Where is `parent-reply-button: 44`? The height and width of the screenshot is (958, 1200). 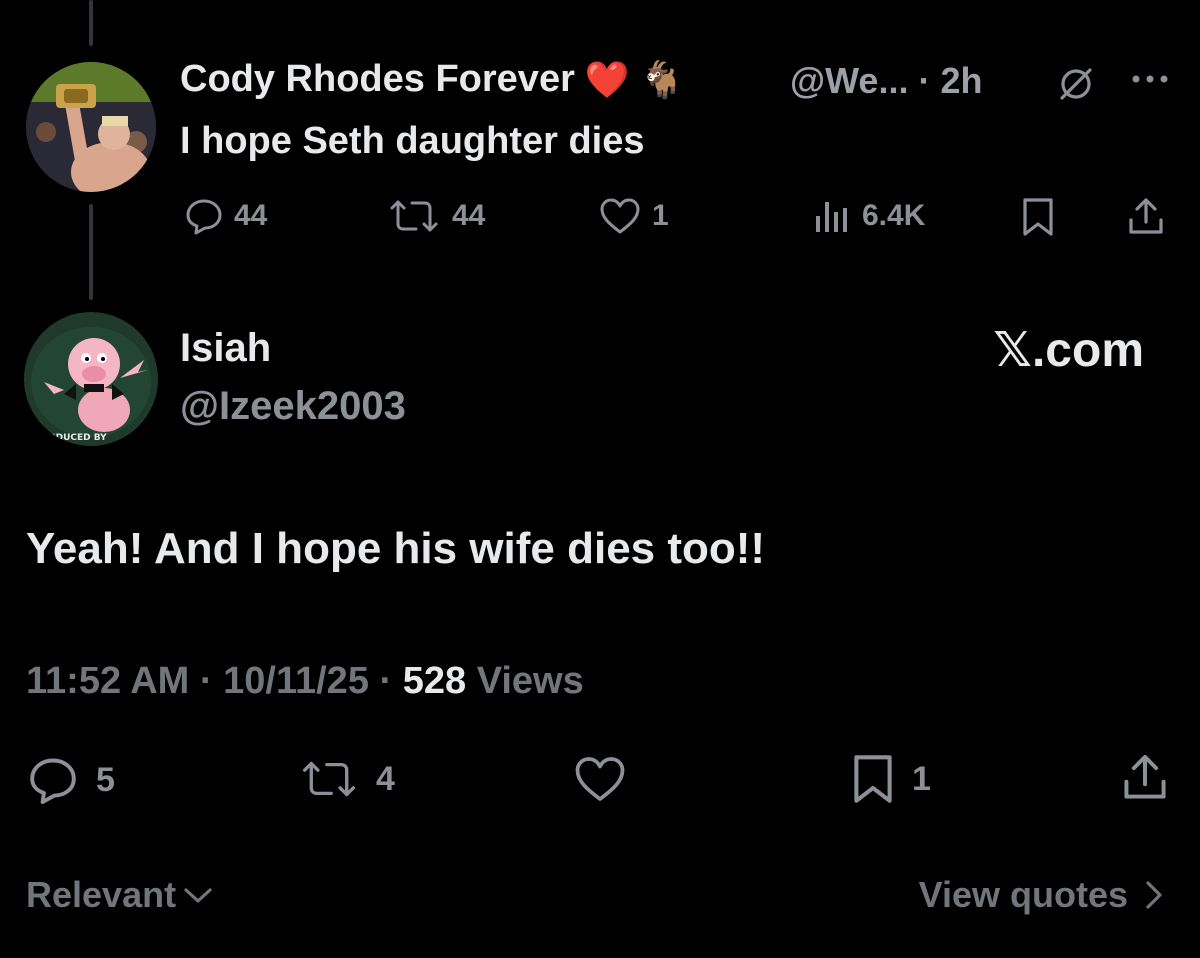 parent-reply-button: 44 is located at coordinates (225, 216).